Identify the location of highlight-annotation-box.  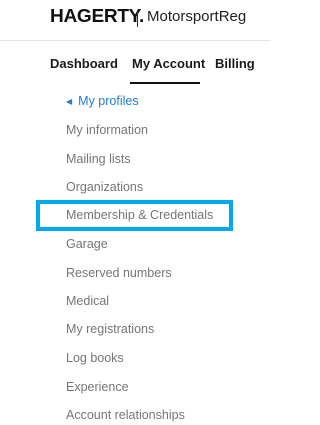
(134, 215).